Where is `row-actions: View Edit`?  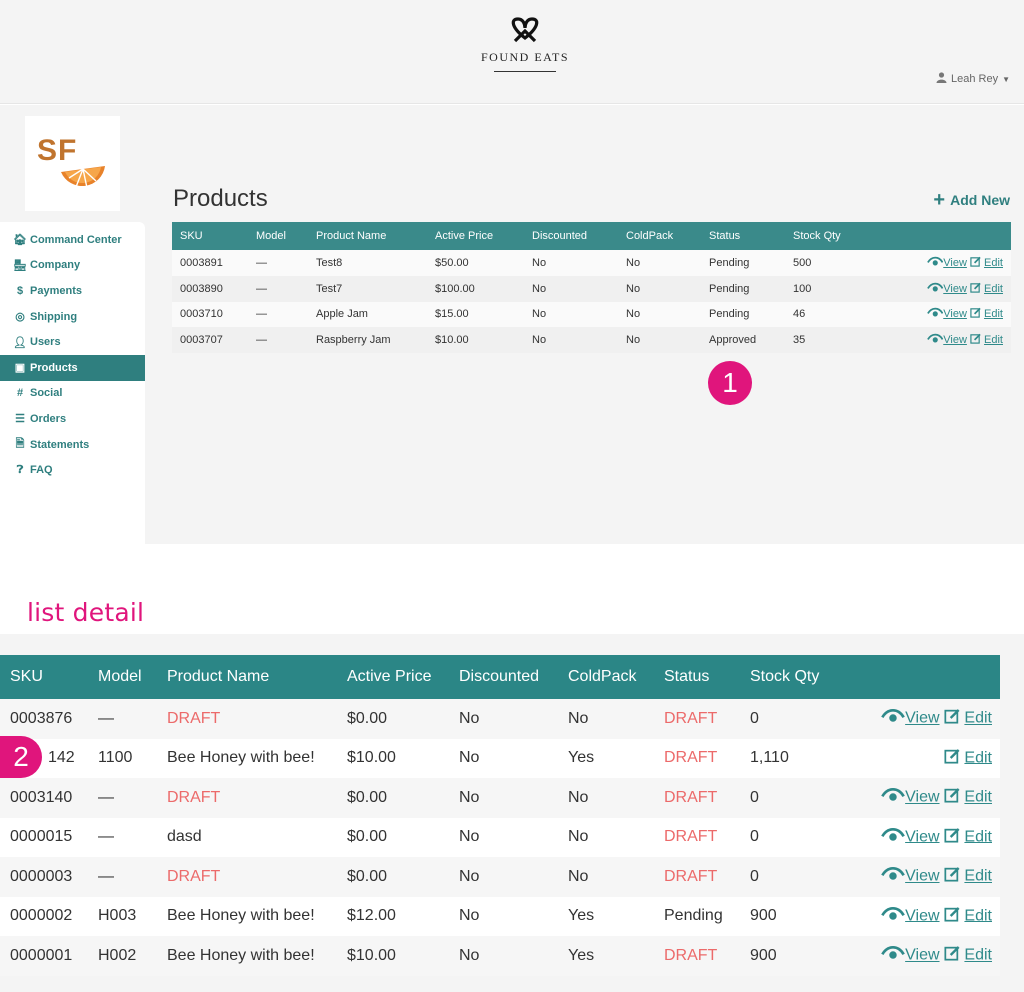
row-actions: View Edit is located at coordinates (929, 877).